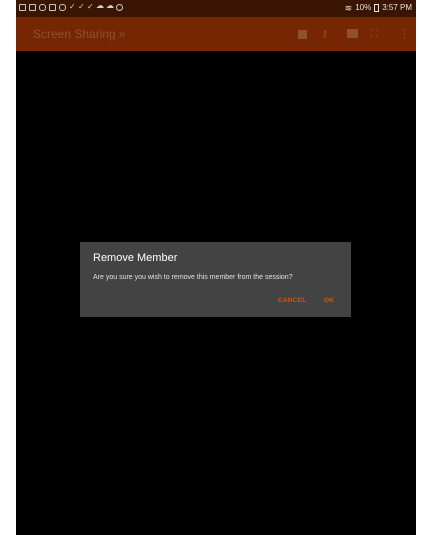 The width and height of the screenshot is (421, 535). Describe the element at coordinates (374, 34) in the screenshot. I see `fullscreen-icon: ⛶` at that location.